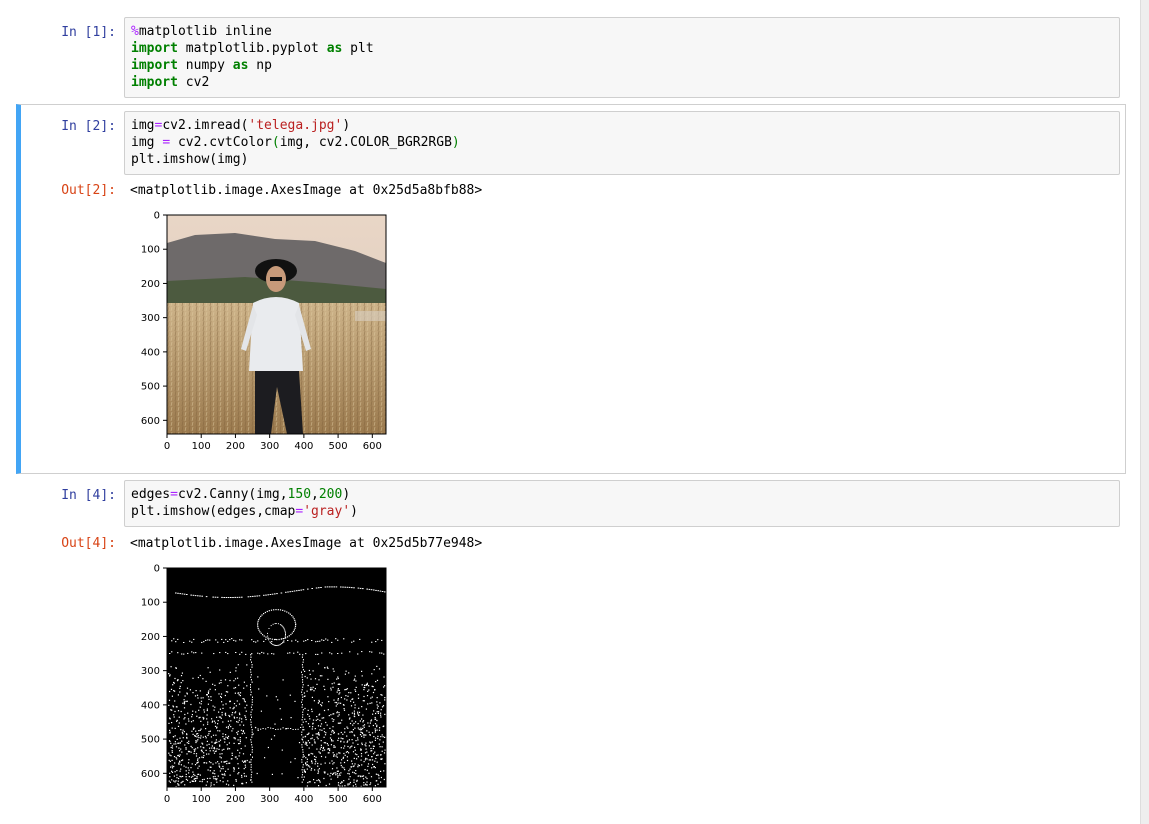 This screenshot has width=1149, height=824. I want to click on code-token: ,, so click(315, 494).